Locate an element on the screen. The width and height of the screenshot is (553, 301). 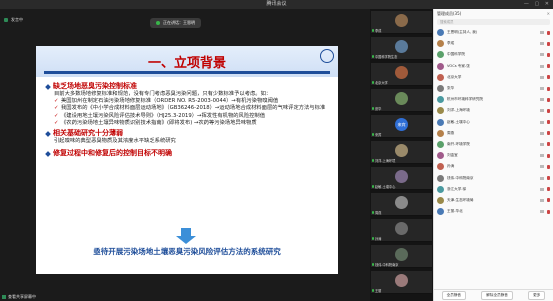
video-tile: 孙涛 is located at coordinates (401, 230).